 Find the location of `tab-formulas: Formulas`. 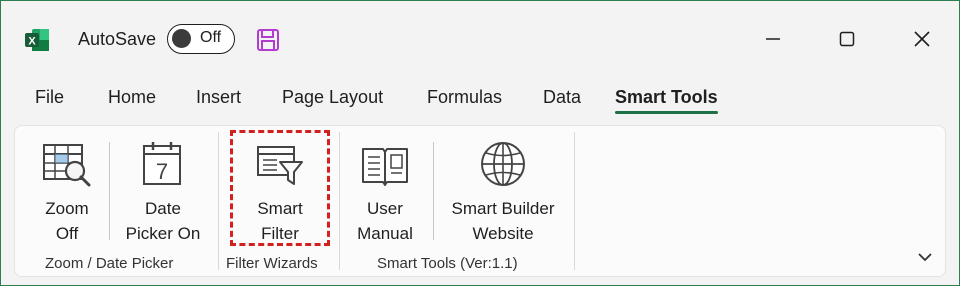

tab-formulas: Formulas is located at coordinates (464, 100).